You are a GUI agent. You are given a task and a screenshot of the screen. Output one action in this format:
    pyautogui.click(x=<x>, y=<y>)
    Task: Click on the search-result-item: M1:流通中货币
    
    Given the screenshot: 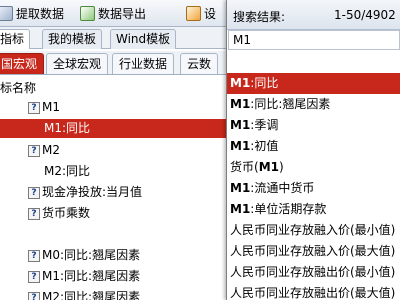 What is the action you would take?
    pyautogui.click(x=313, y=188)
    